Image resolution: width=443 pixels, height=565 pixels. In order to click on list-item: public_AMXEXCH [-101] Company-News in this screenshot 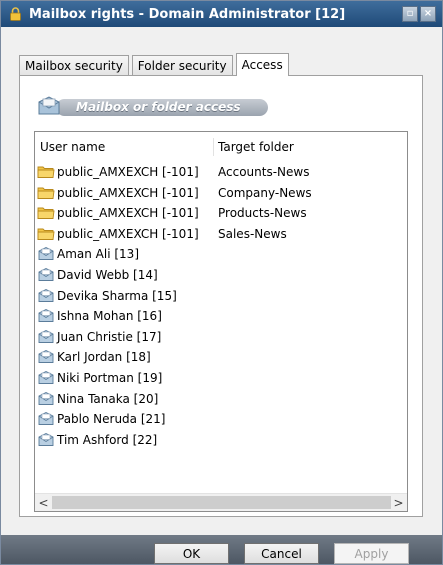, I will do `click(221, 193)`.